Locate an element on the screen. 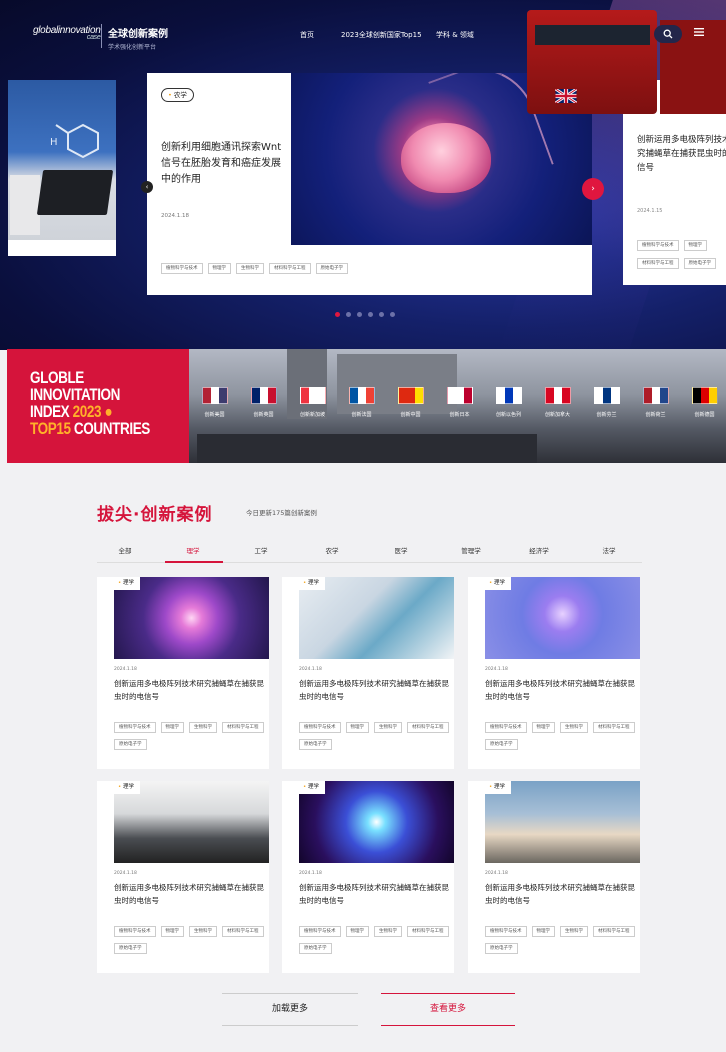  logo-divider is located at coordinates (101, 36).